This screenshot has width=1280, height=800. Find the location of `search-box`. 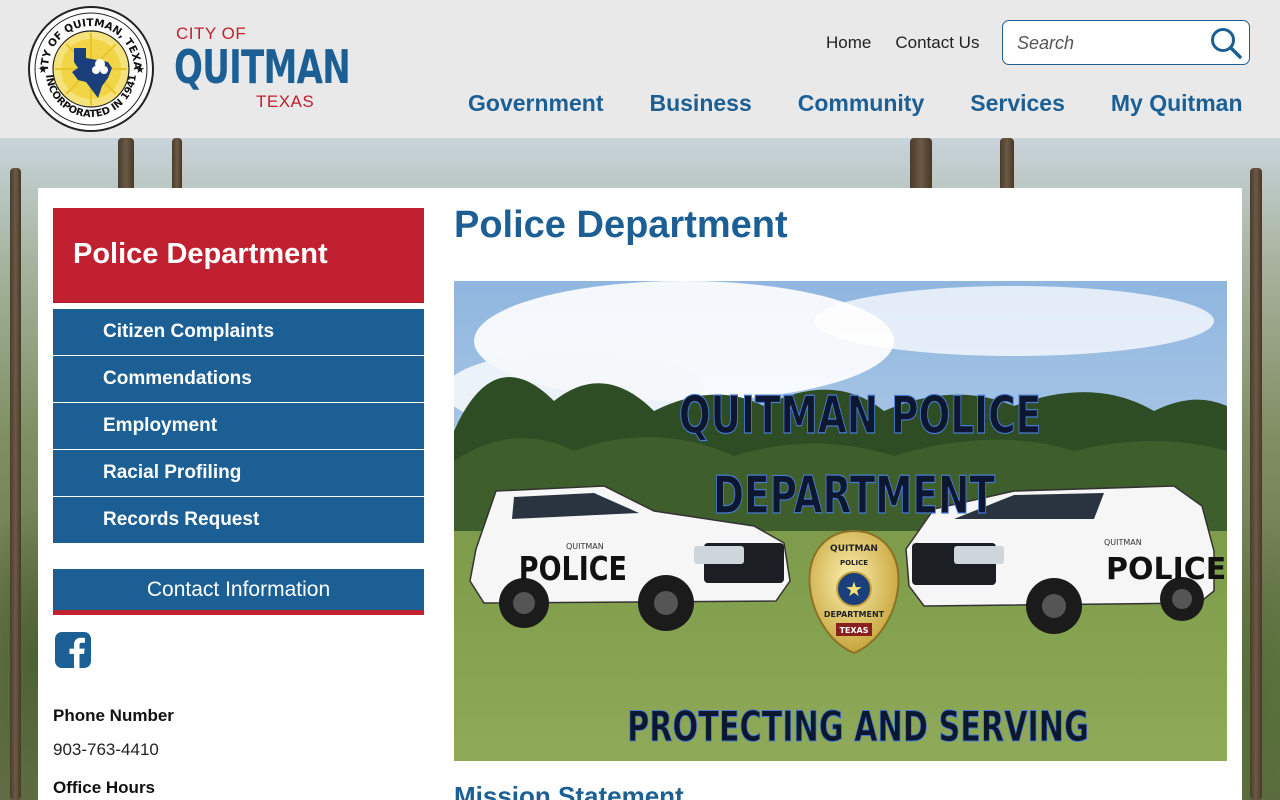

search-box is located at coordinates (1126, 42).